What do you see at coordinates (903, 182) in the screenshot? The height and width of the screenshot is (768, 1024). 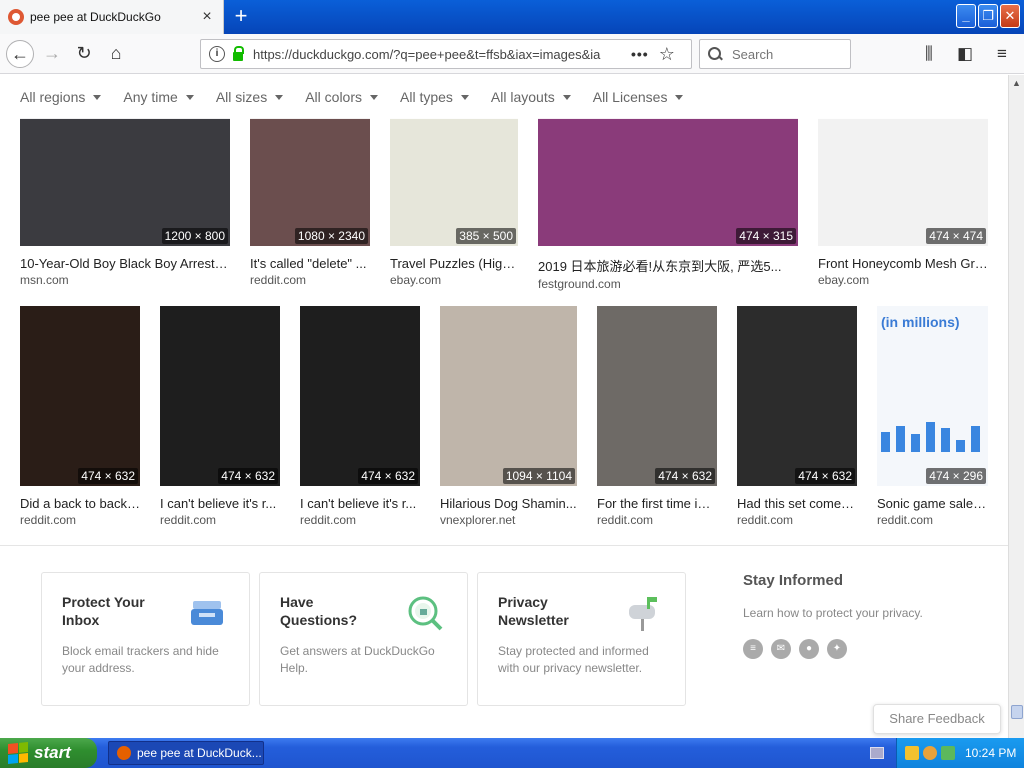 I see `image-thumbnail: 474 × 474` at bounding box center [903, 182].